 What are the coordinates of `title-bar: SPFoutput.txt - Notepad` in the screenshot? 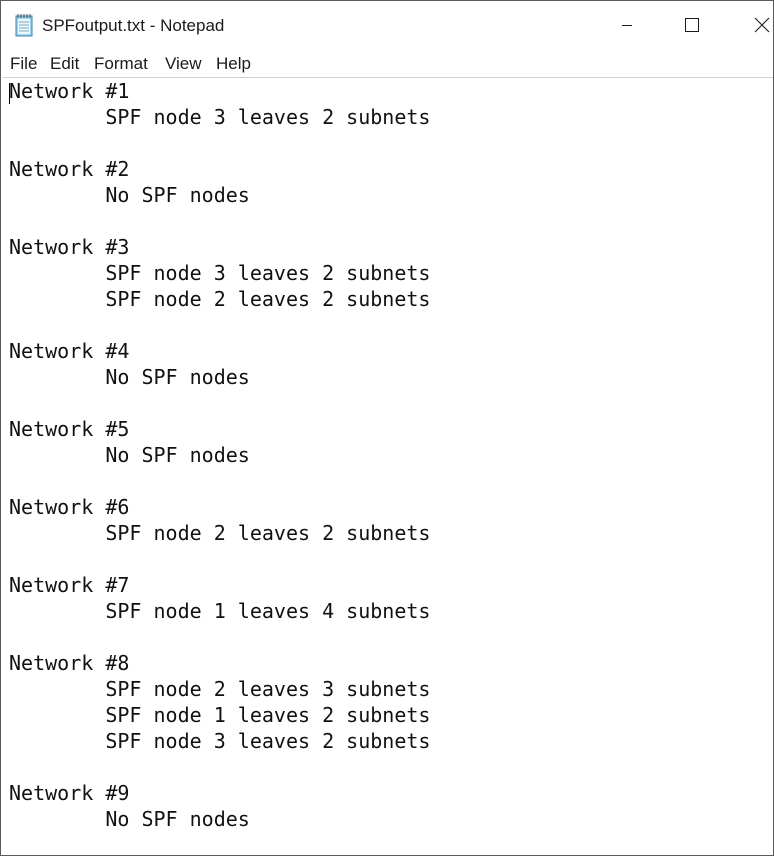 It's located at (387, 25).